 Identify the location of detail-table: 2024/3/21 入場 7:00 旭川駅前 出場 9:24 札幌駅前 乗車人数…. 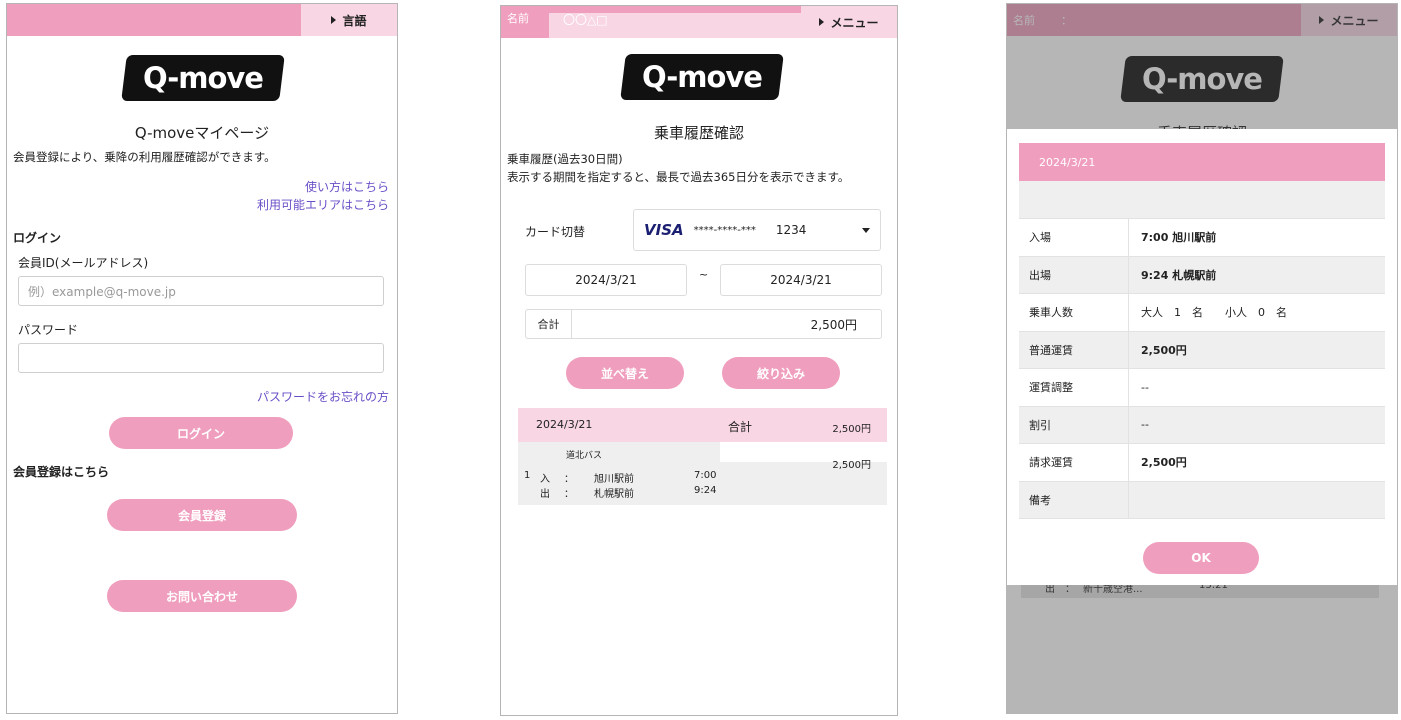
(1202, 331).